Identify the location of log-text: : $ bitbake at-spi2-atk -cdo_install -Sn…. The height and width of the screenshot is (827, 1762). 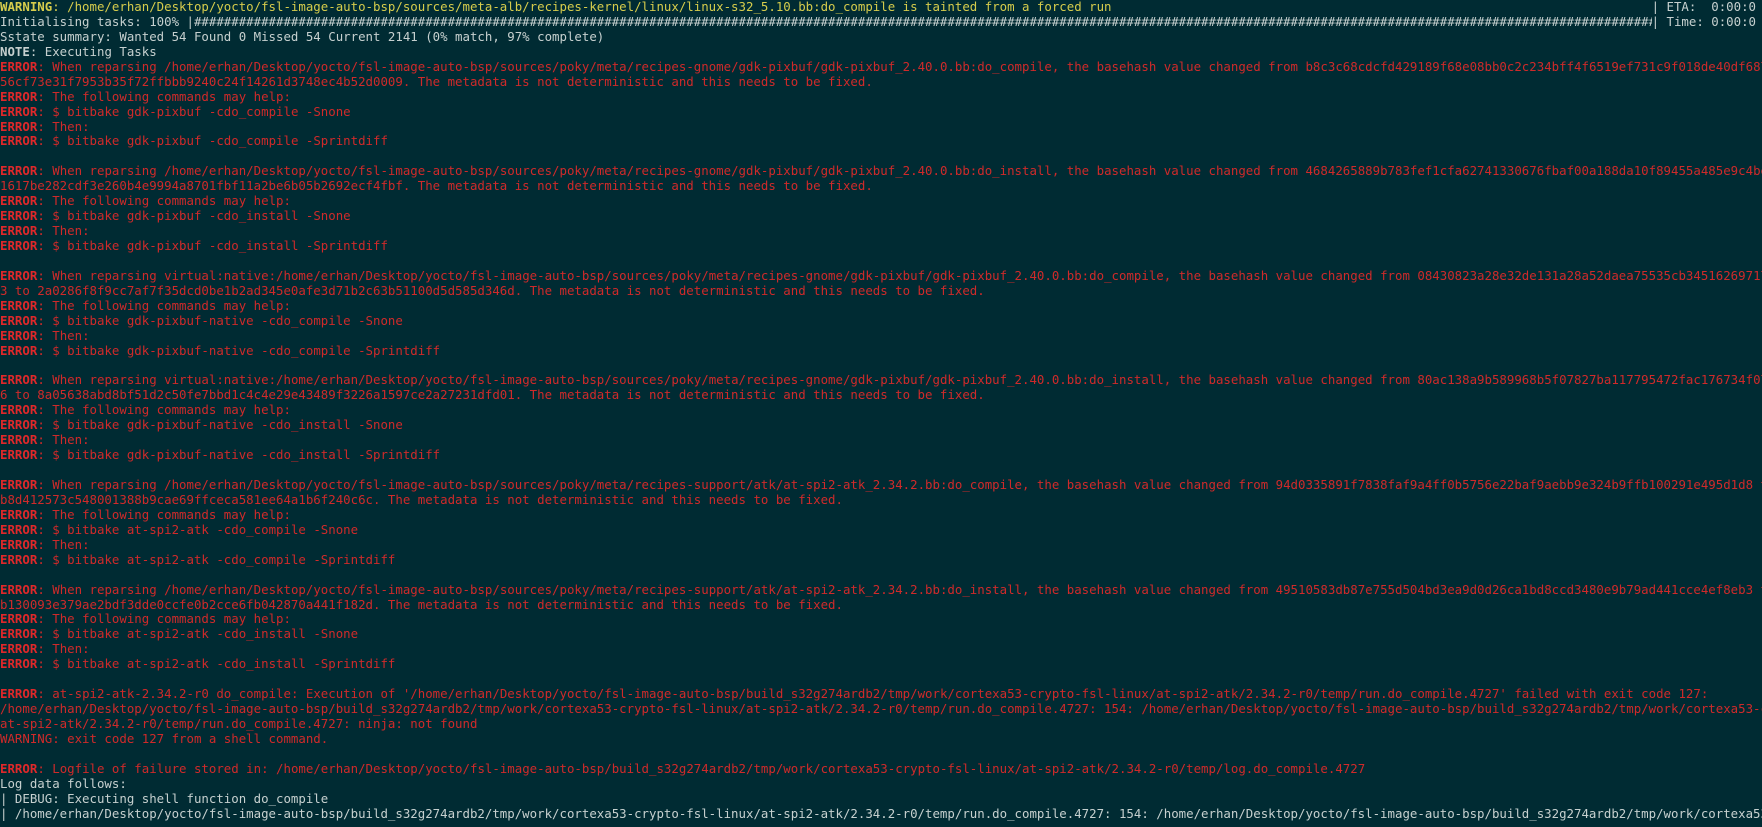
(198, 634).